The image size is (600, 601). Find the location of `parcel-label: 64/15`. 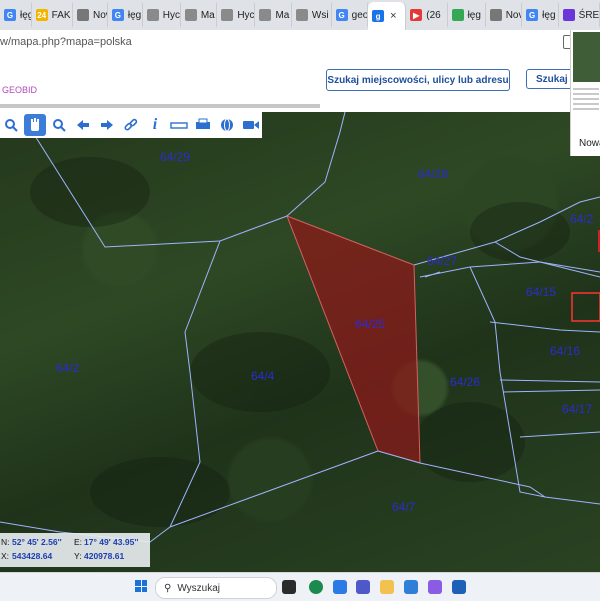

parcel-label: 64/15 is located at coordinates (541, 292).